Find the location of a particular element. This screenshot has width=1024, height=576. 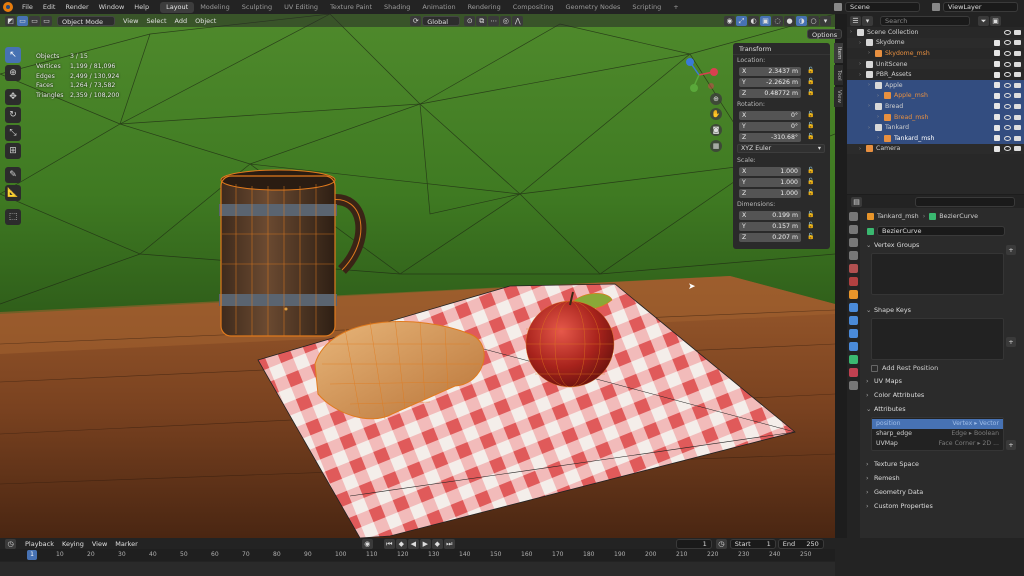

world-tab-icon is located at coordinates (853, 281).